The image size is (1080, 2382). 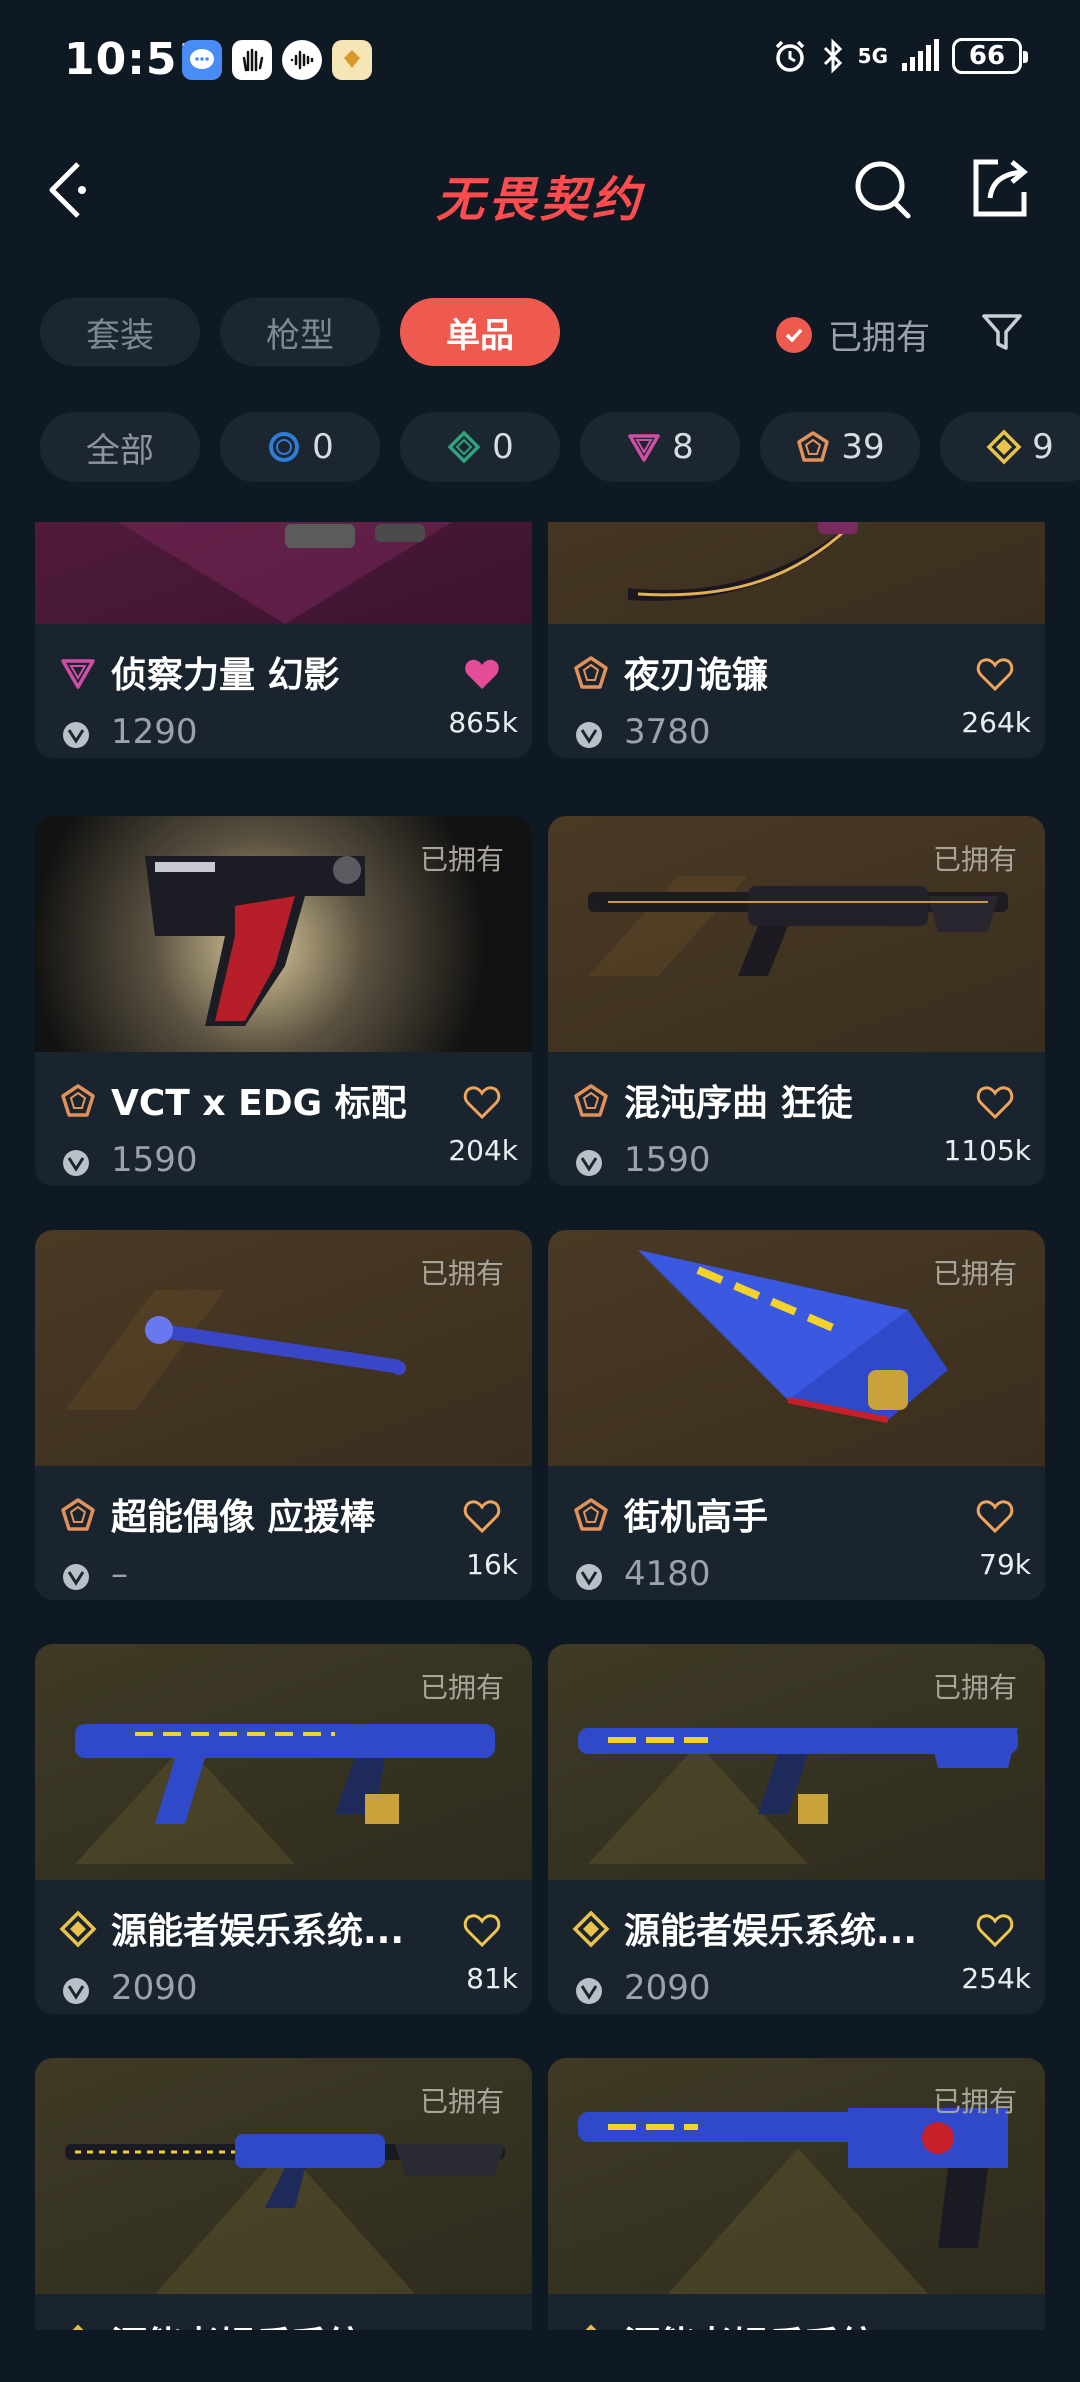 I want to click on tab-bundles: 套装, so click(x=120, y=332).